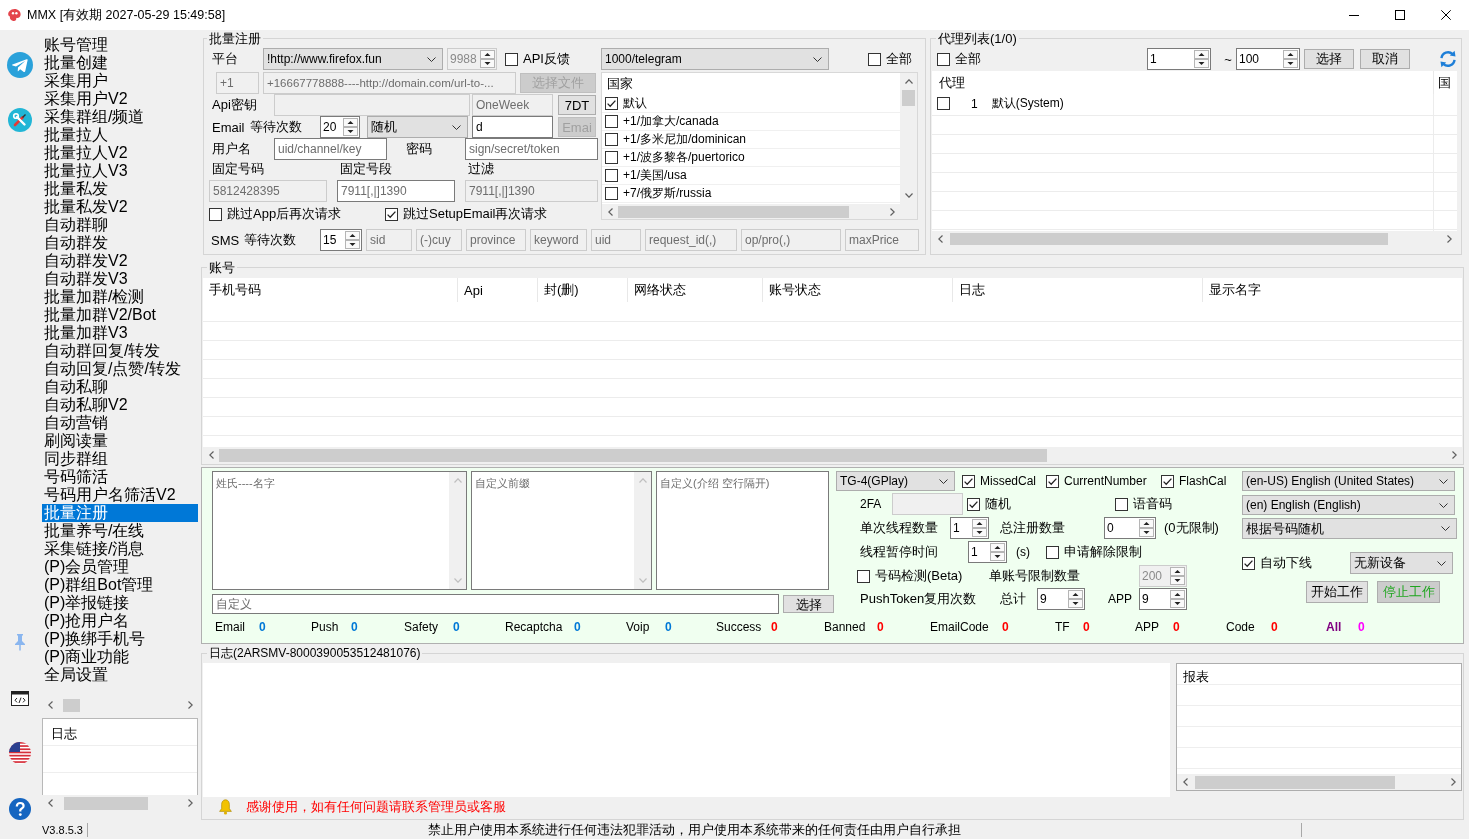 The width and height of the screenshot is (1469, 839). What do you see at coordinates (1194, 481) in the screenshot?
I see `checkbox: FlashCal` at bounding box center [1194, 481].